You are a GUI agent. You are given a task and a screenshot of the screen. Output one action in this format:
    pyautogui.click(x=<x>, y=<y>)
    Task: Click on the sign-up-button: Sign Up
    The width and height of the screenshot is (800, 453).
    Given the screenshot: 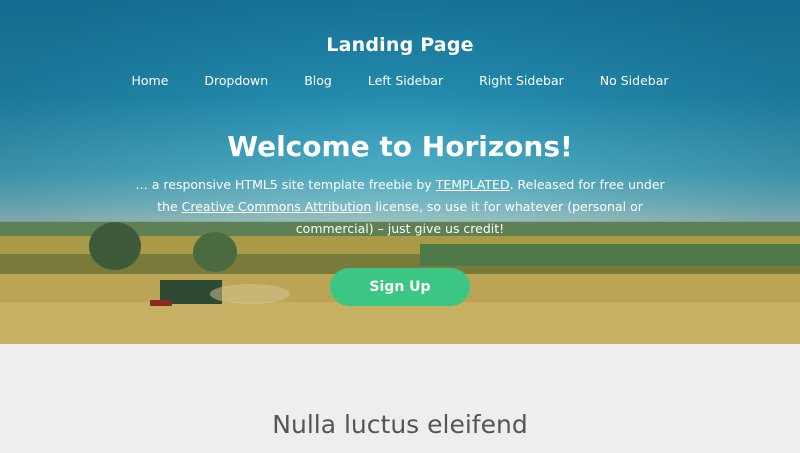 What is the action you would take?
    pyautogui.click(x=400, y=287)
    